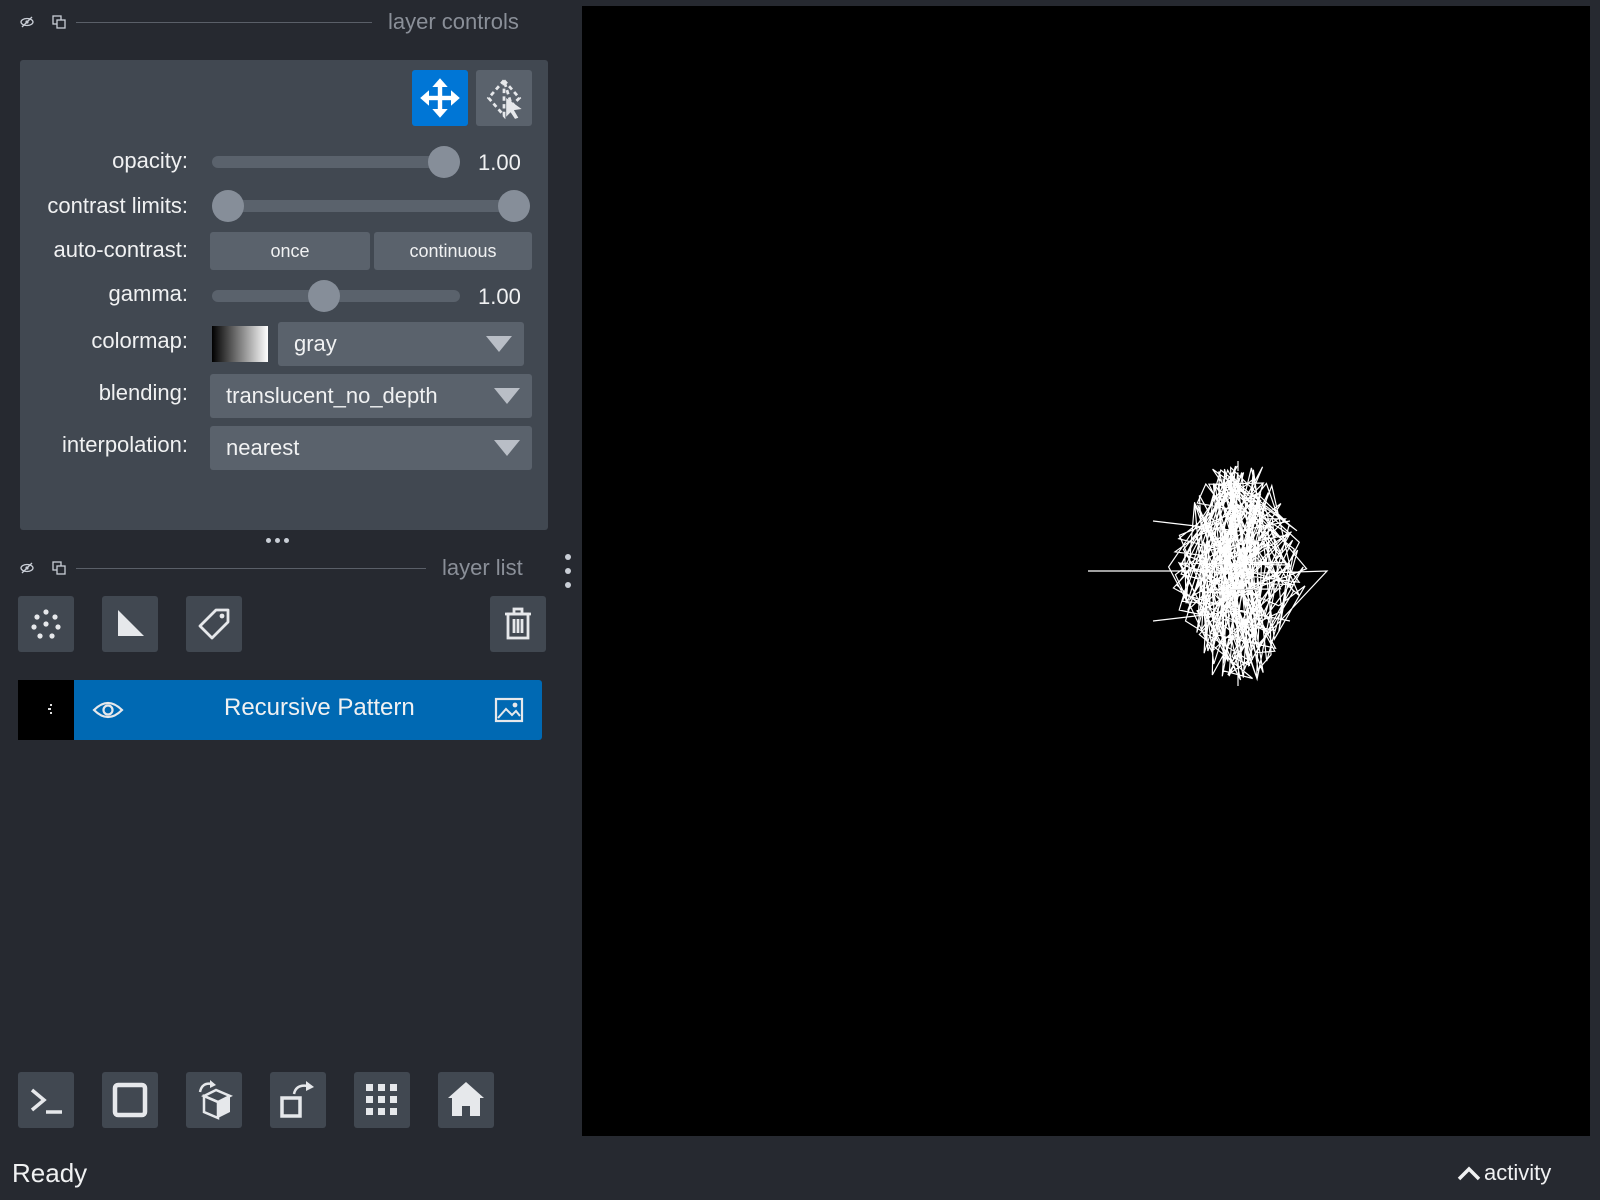 The image size is (1600, 1200). I want to click on layer-item: Recursive Pattern, so click(280, 710).